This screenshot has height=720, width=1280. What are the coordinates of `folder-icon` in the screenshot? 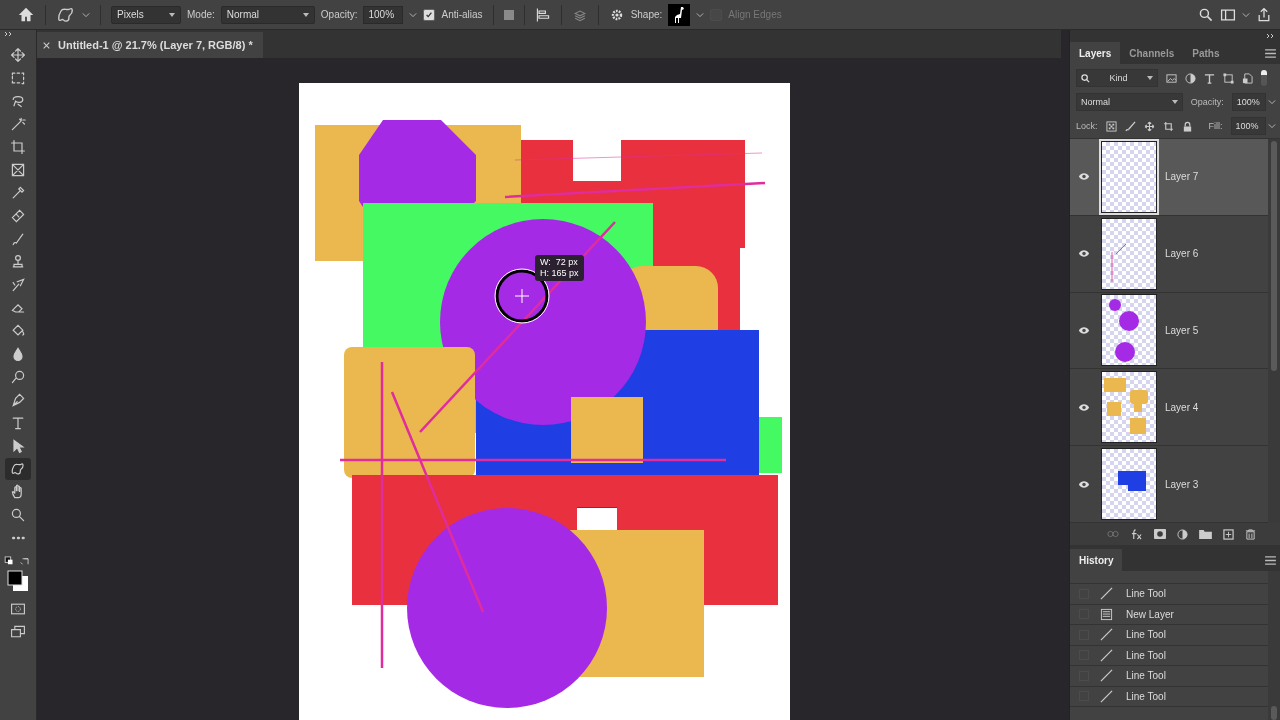 It's located at (1205, 534).